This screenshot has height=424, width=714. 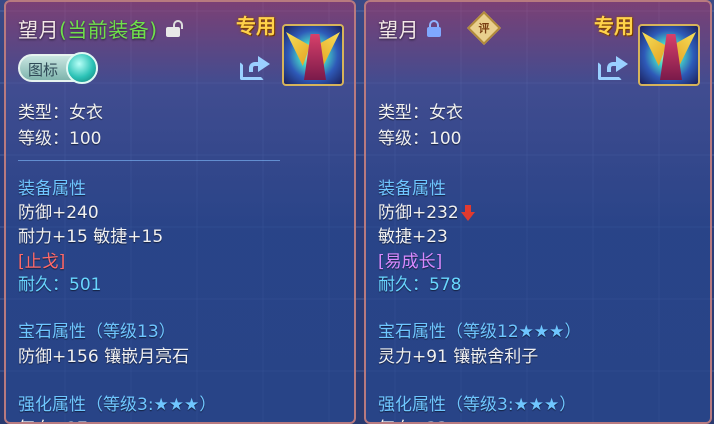 I want to click on icon-toggle: 图标, so click(x=58, y=68).